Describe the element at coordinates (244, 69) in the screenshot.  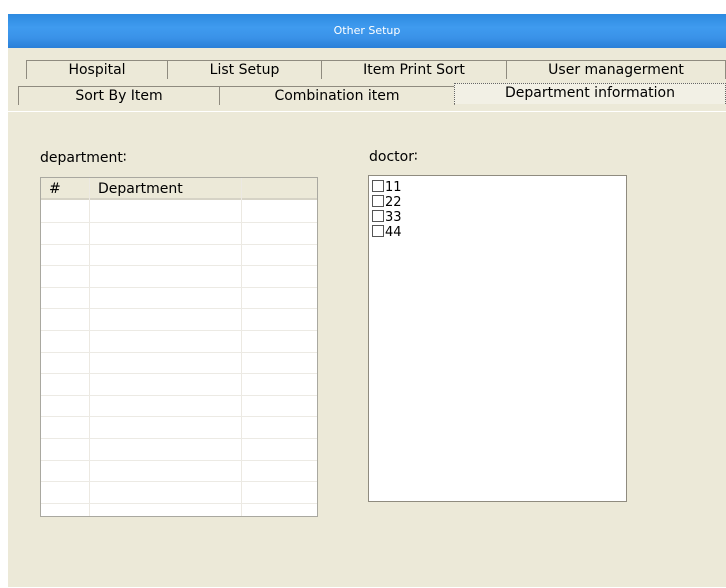
I see `tab-list-setup: List Setup` at that location.